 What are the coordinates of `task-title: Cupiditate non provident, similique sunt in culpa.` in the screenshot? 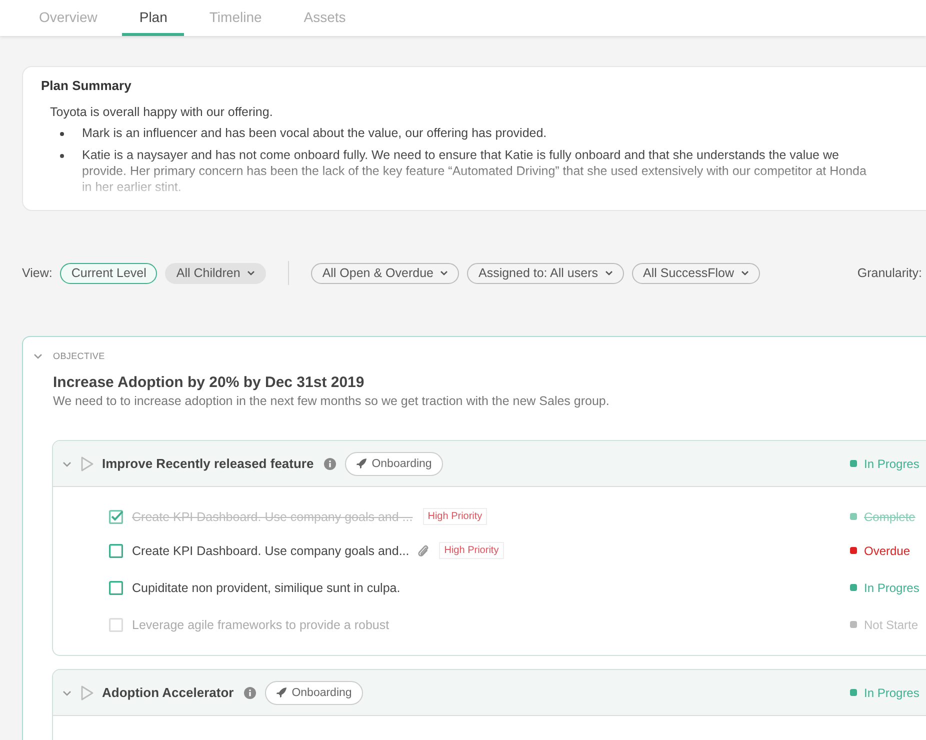 It's located at (266, 587).